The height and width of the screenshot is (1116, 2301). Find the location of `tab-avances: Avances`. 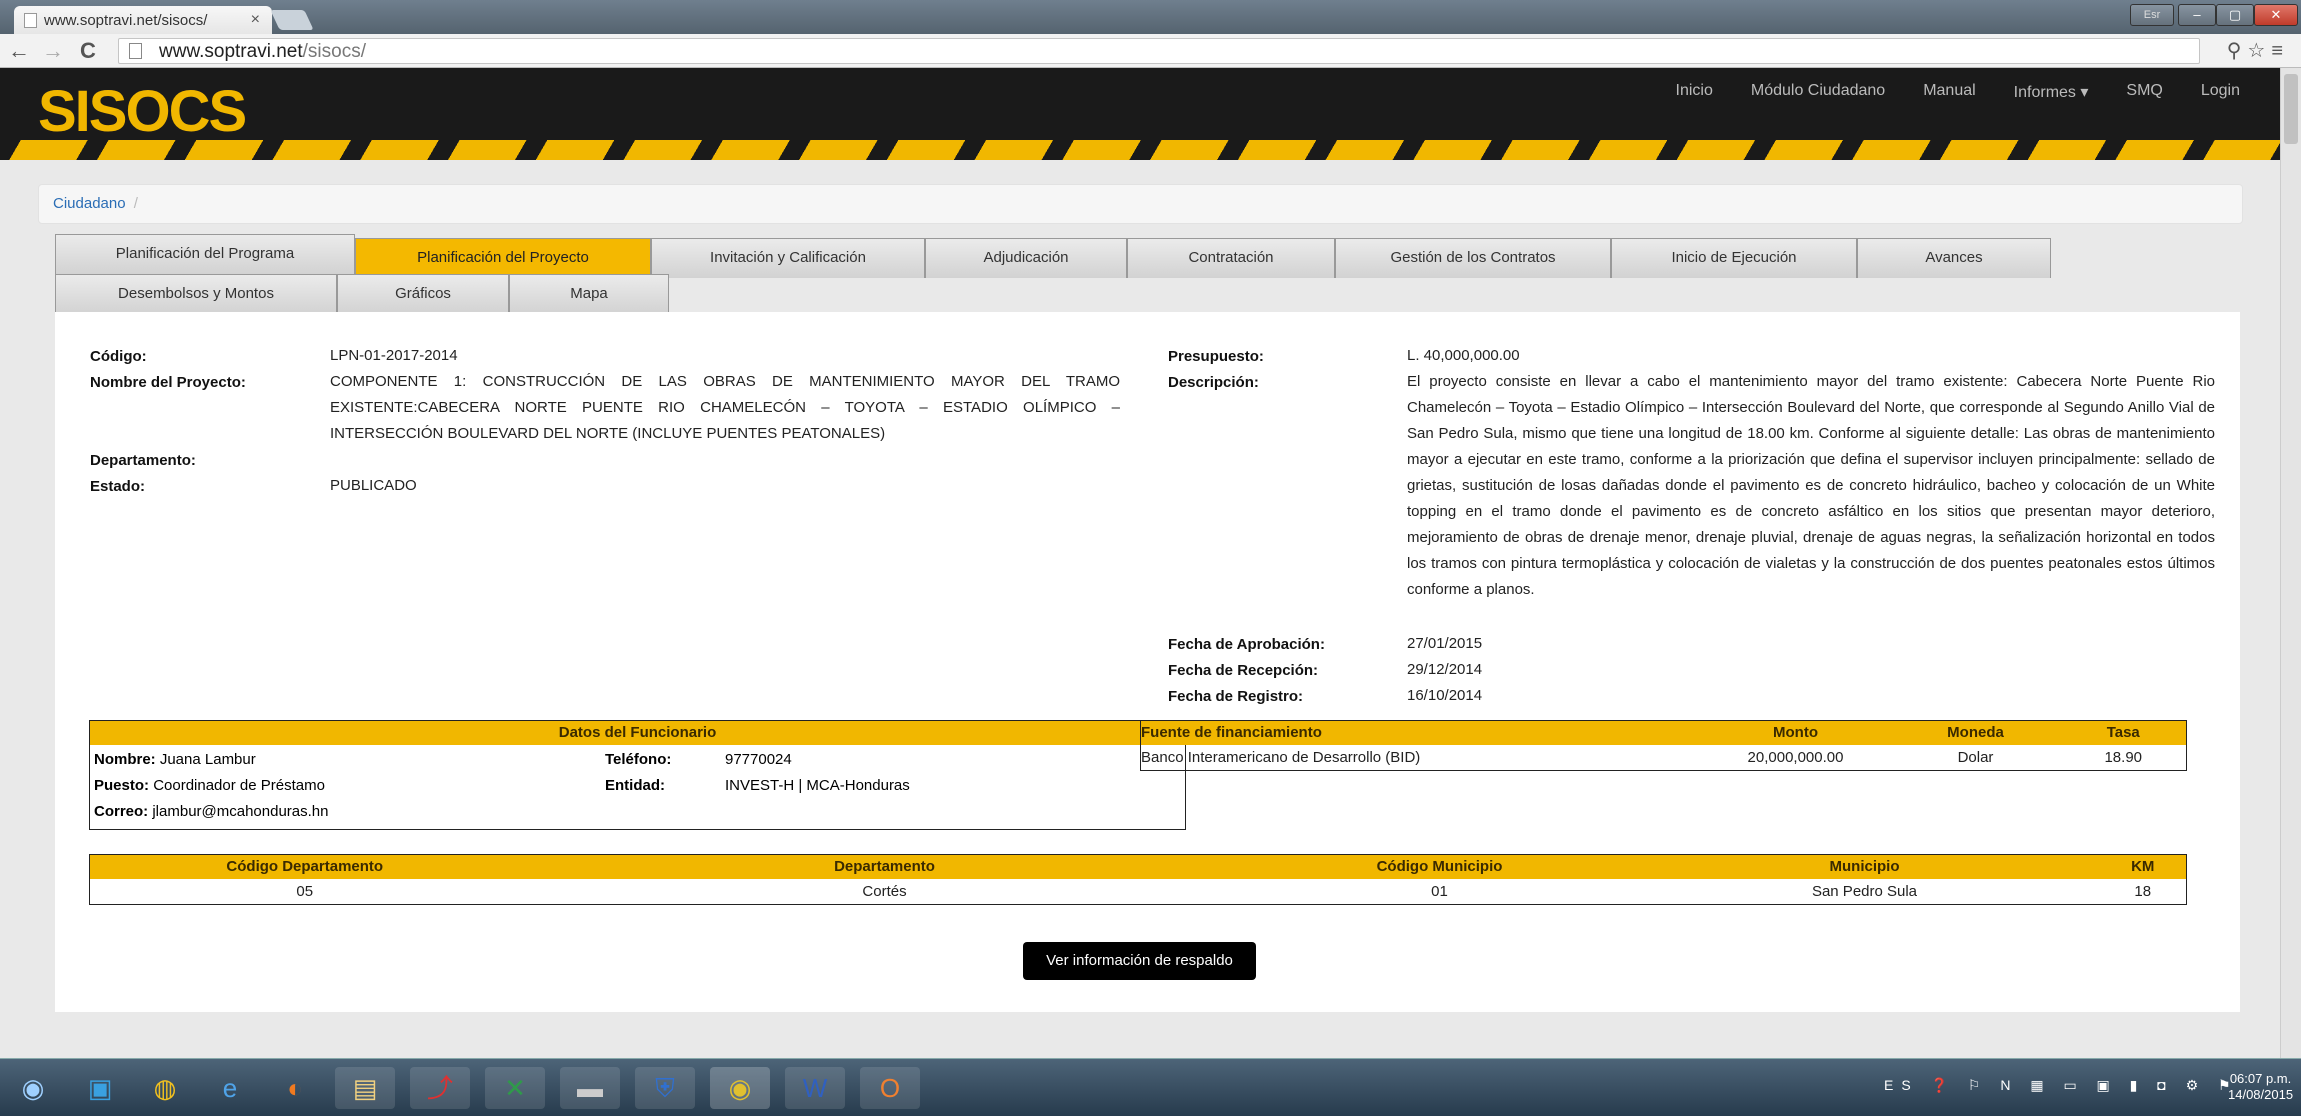

tab-avances: Avances is located at coordinates (1954, 258).